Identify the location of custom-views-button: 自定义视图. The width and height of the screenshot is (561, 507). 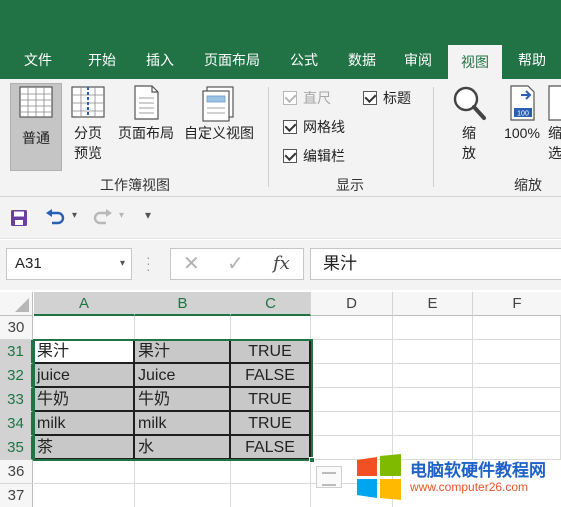
(219, 113).